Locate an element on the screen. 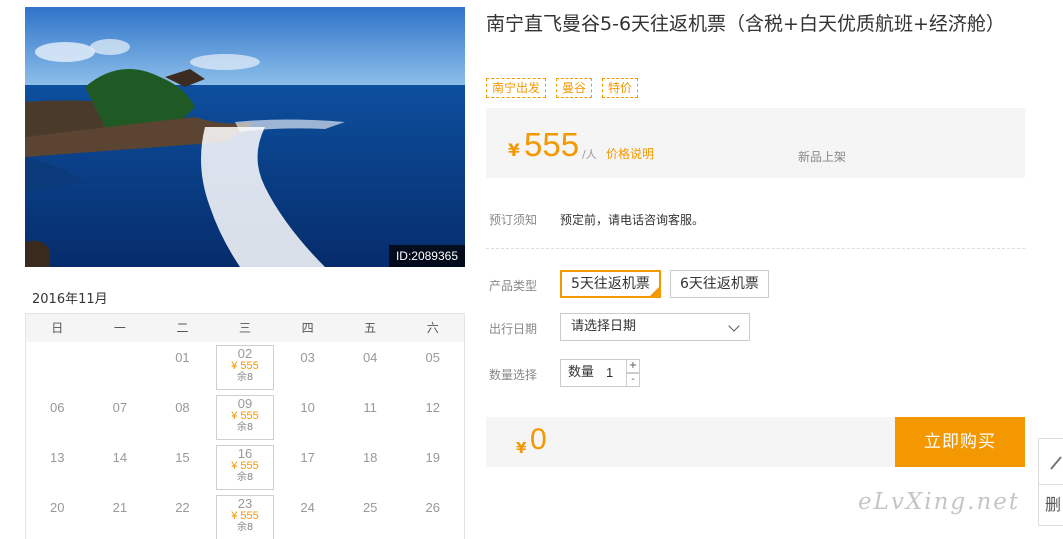 This screenshot has height=539, width=1063. calendar-day-available: 02 ¥ 555 余8 is located at coordinates (245, 367).